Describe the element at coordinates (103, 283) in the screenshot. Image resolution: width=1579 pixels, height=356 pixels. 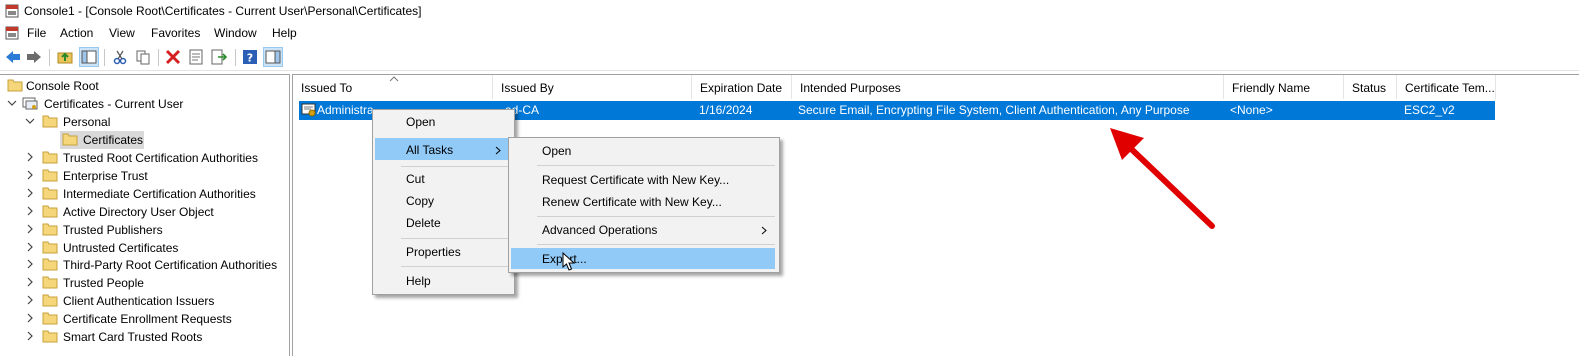
I see `tree-item-label: Trusted People` at that location.